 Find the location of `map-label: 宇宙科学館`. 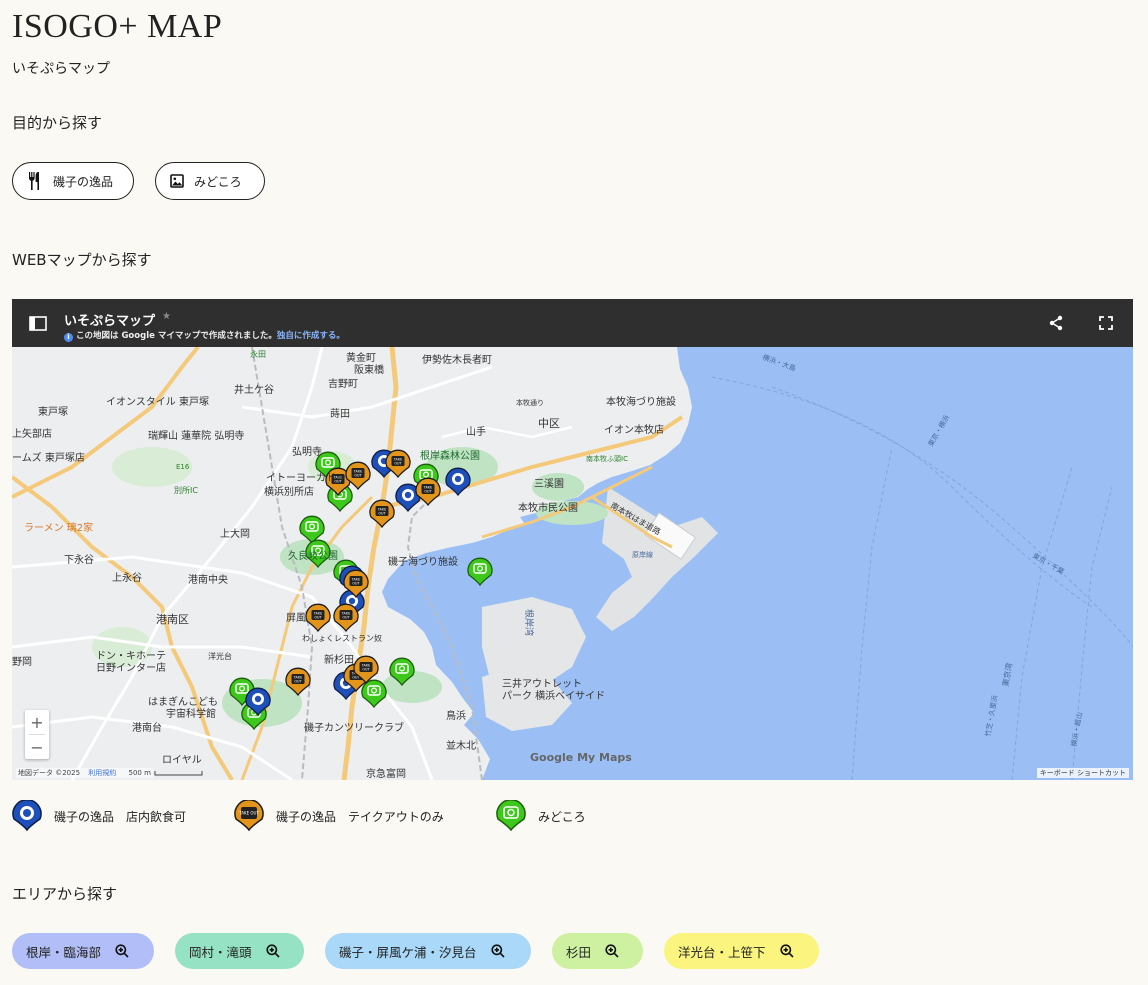

map-label: 宇宙科学館 is located at coordinates (191, 713).